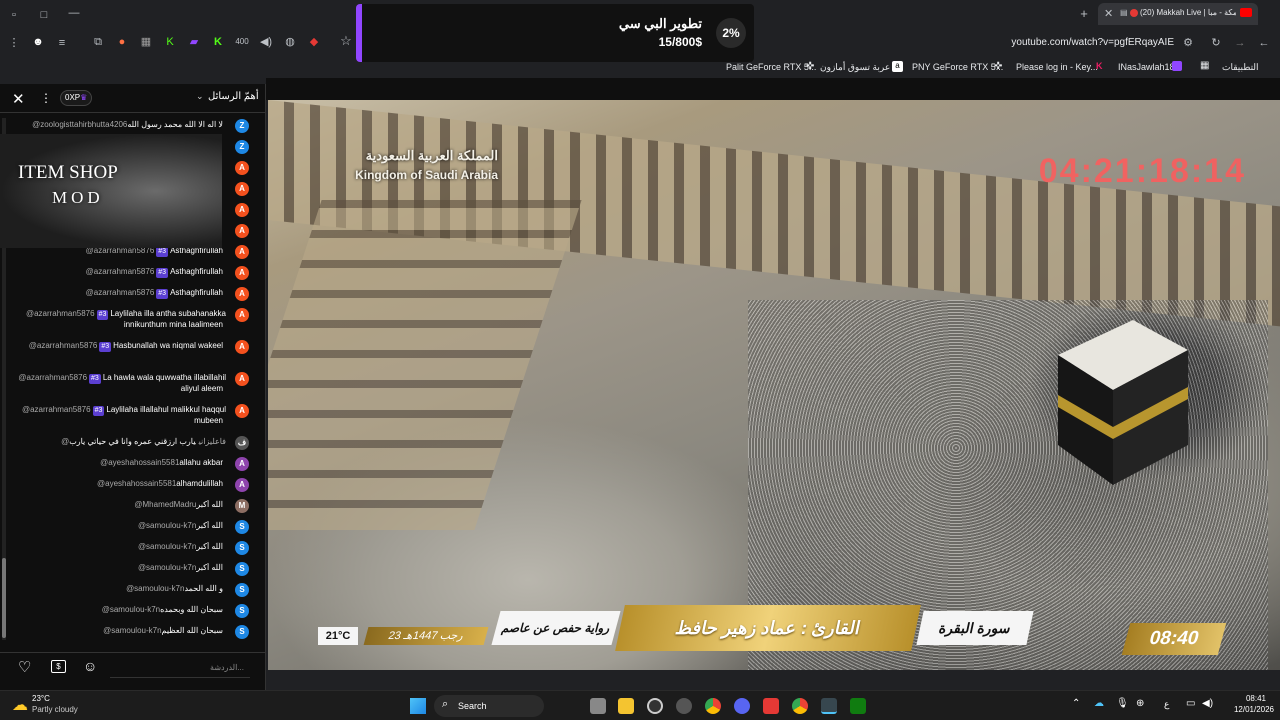 The width and height of the screenshot is (1280, 720). I want to click on new-tab-icon: +, so click(1084, 14).